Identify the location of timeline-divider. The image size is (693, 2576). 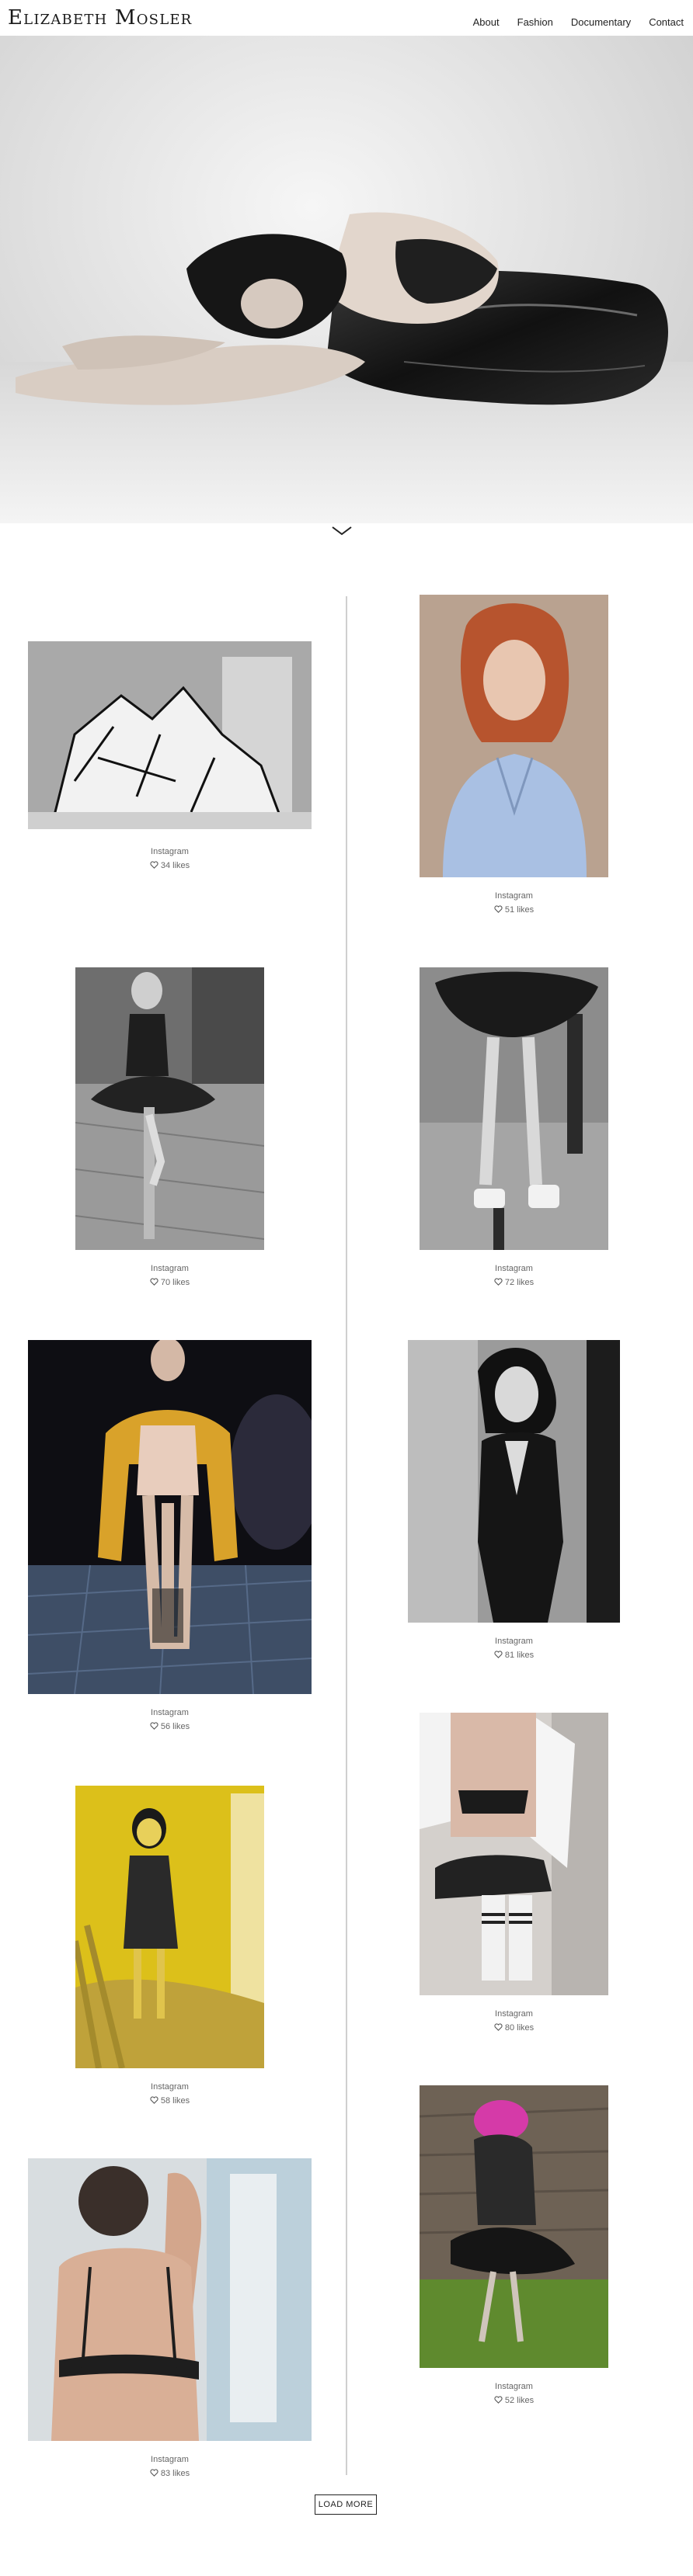
(346, 1535).